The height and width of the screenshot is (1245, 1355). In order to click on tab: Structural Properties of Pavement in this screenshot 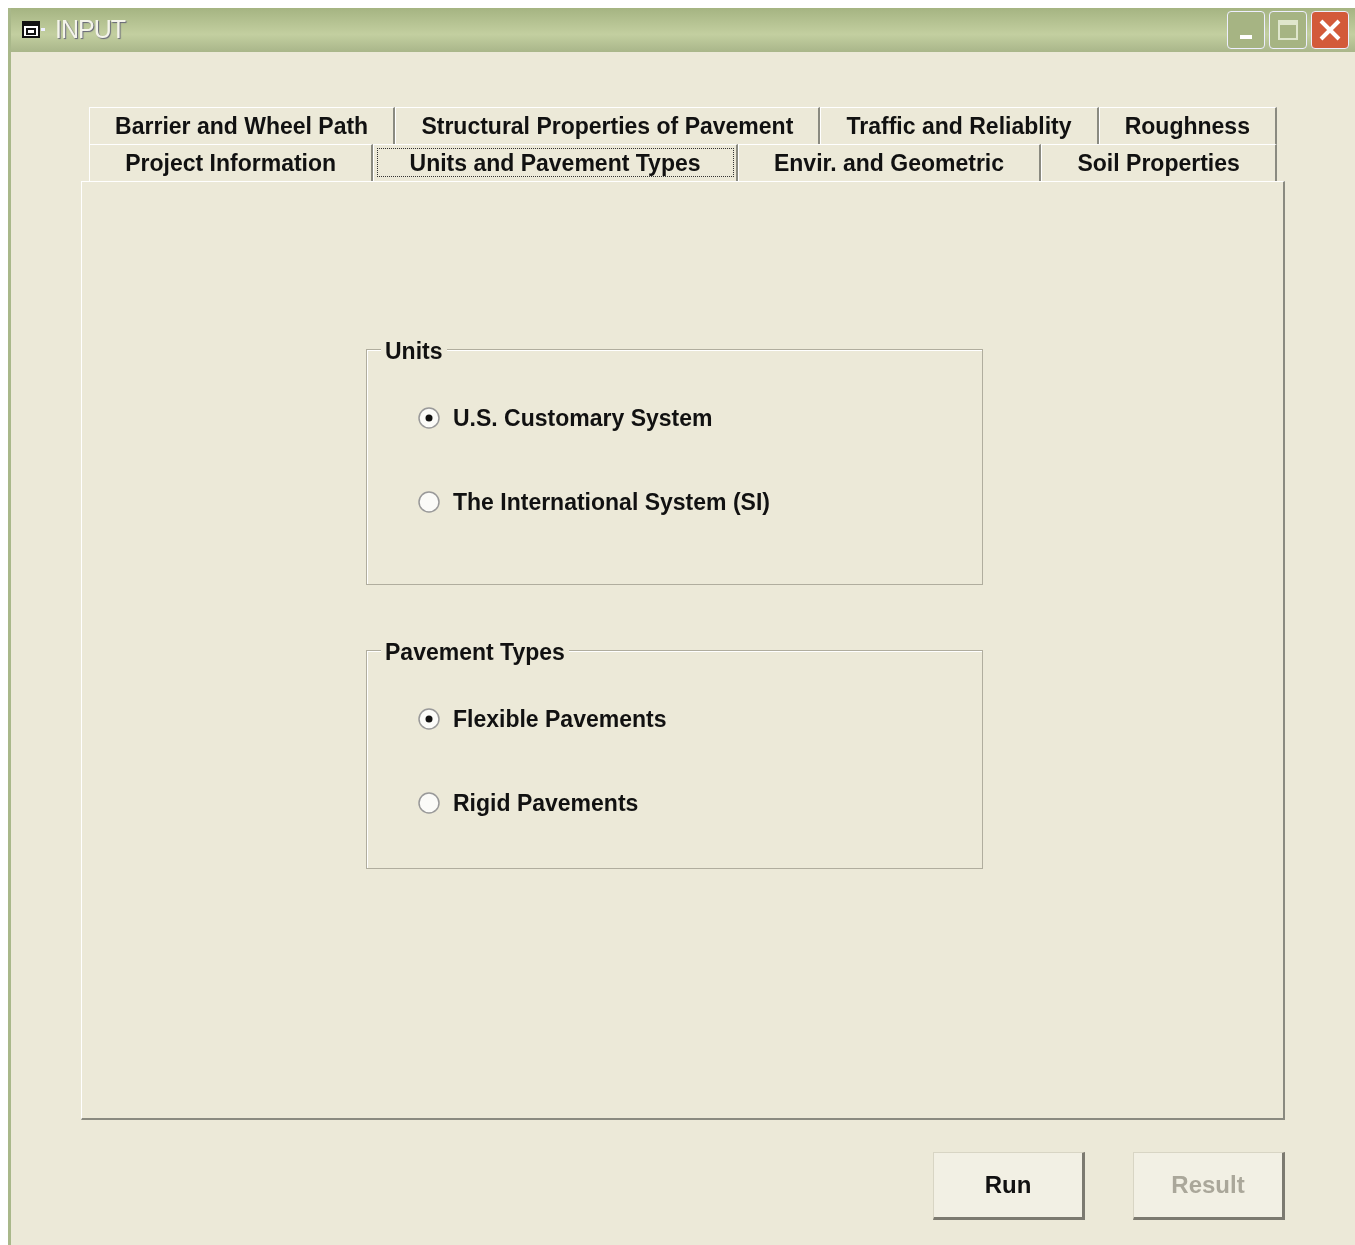, I will do `click(608, 125)`.